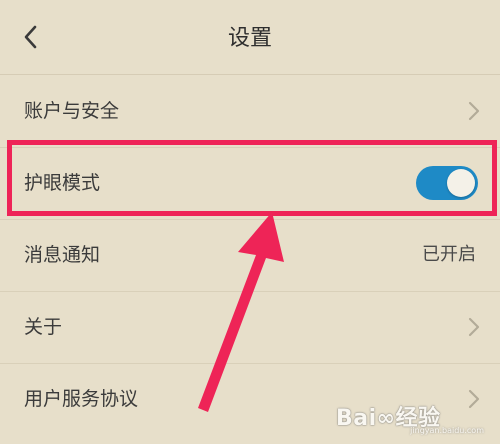  What do you see at coordinates (449, 254) in the screenshot?
I see `notification-status-value: 已开启` at bounding box center [449, 254].